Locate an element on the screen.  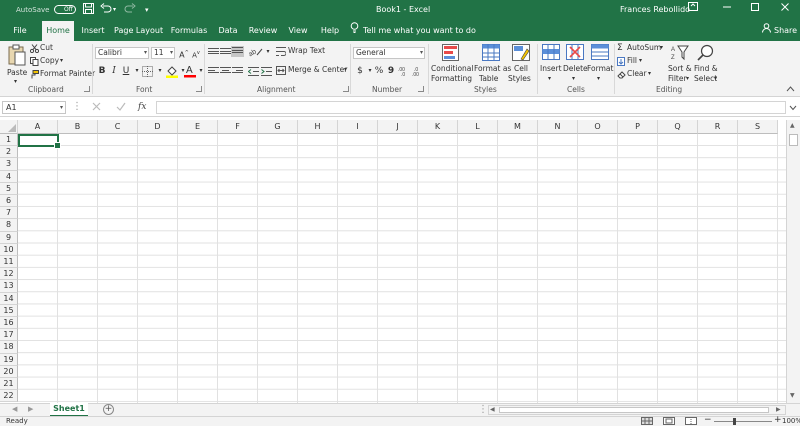
tab-file: File is located at coordinates (20, 30).